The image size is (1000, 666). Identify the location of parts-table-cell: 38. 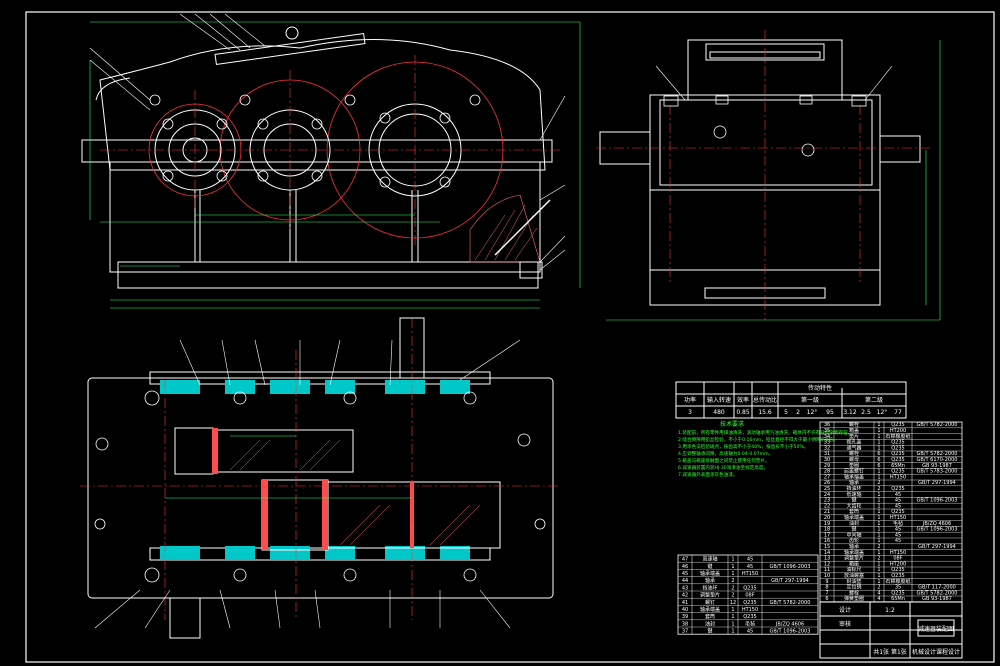
(685, 624).